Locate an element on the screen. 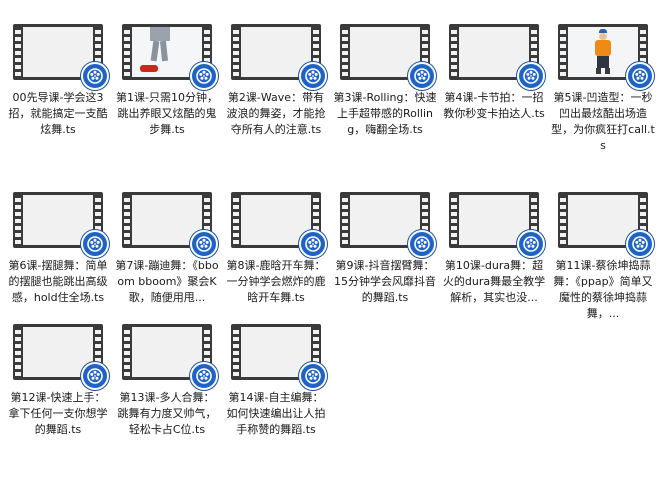 This screenshot has height=482, width=666. file-name: 第13课-多人合舞：跳舞有力度又帅气，轻松卡占C位.ts is located at coordinates (167, 413).